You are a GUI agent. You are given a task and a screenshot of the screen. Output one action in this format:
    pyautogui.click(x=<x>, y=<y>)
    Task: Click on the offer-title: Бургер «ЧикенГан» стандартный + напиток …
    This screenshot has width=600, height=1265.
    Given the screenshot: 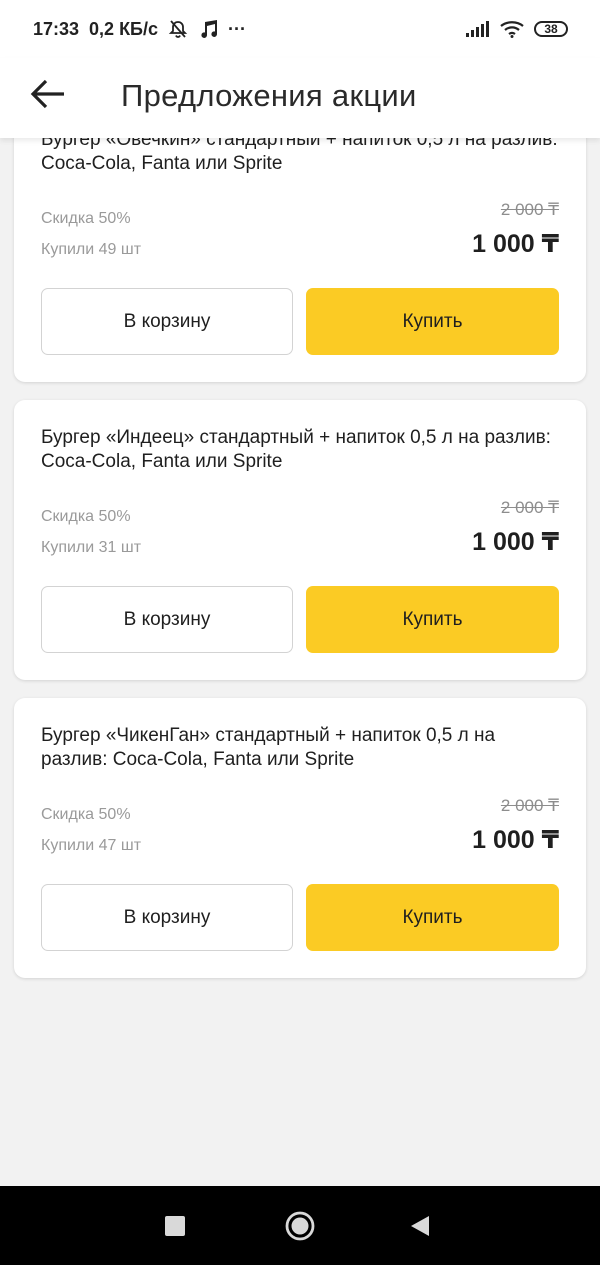 What is the action you would take?
    pyautogui.click(x=268, y=747)
    